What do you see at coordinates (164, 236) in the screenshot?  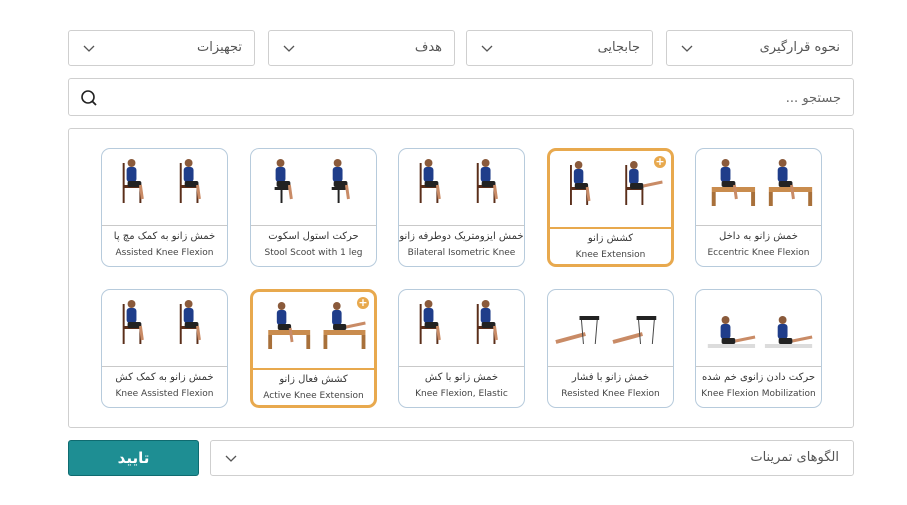 I see `exercise-title-fa: خمش زانو به کمک مچ پا` at bounding box center [164, 236].